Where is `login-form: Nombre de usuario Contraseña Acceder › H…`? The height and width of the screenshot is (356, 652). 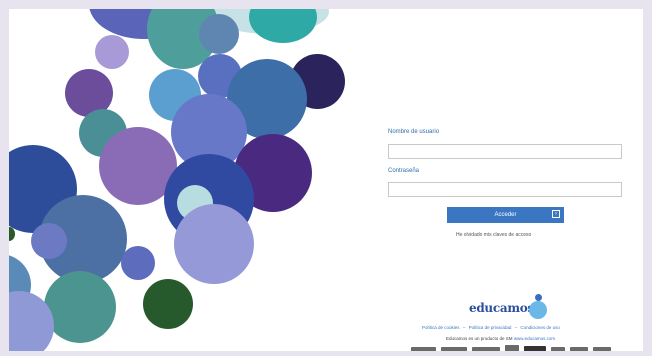 login-form: Nombre de usuario Contraseña Acceder › H… is located at coordinates (512, 183).